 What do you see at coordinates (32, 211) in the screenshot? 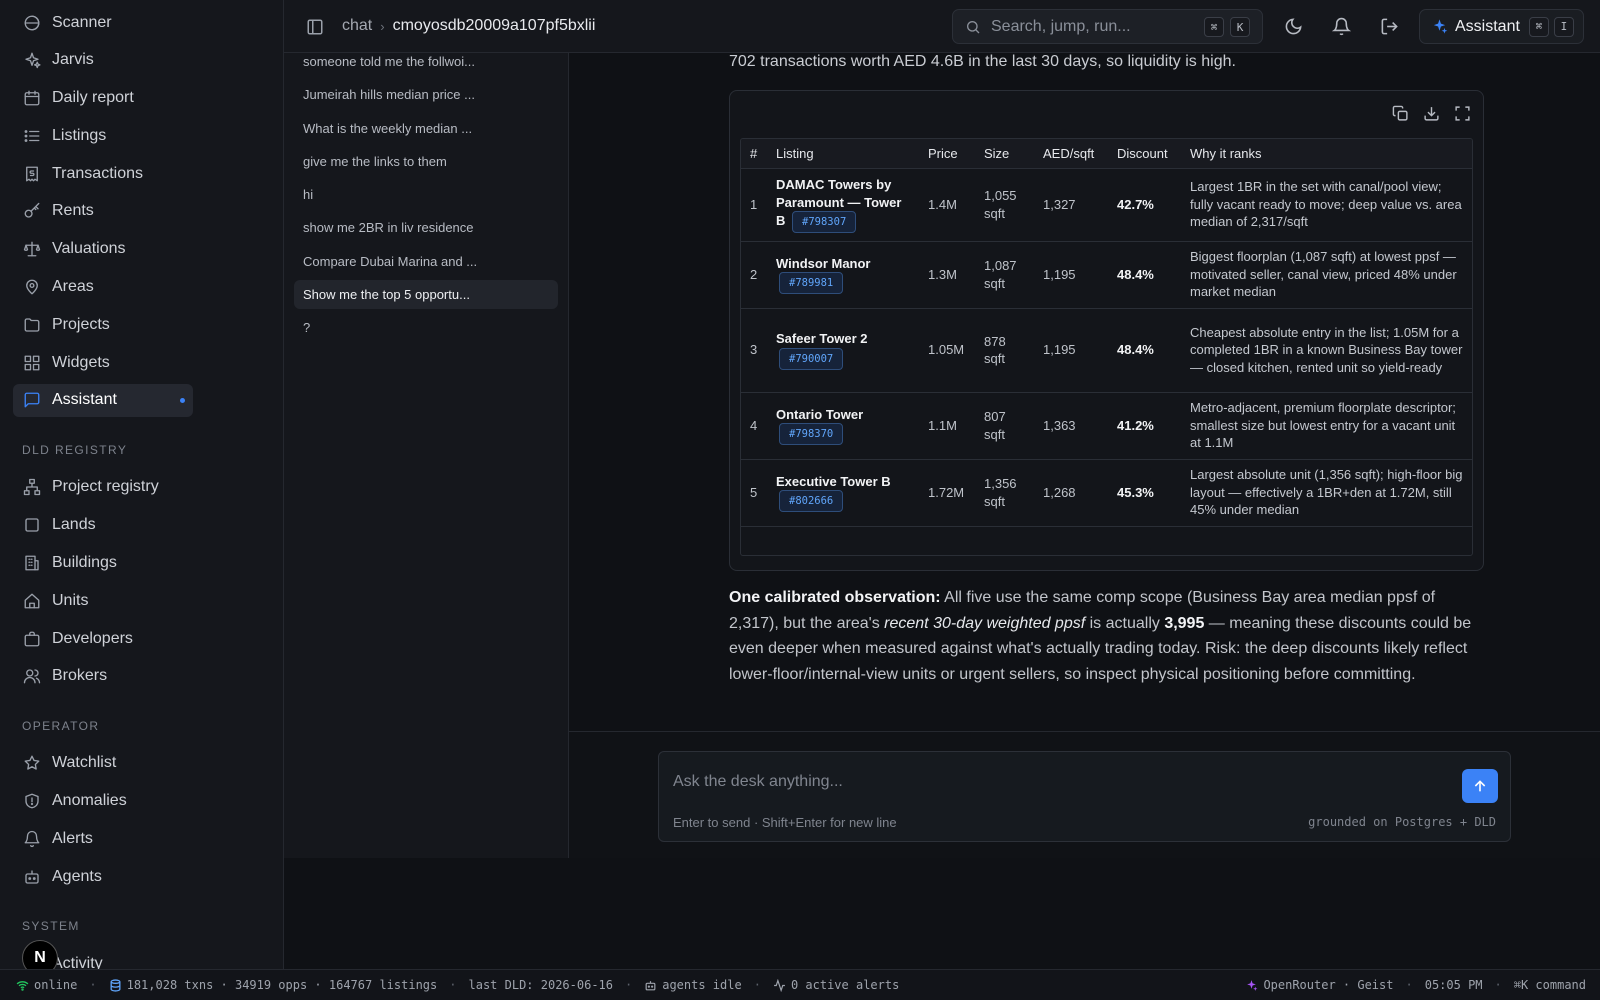
I see `key-icon` at bounding box center [32, 211].